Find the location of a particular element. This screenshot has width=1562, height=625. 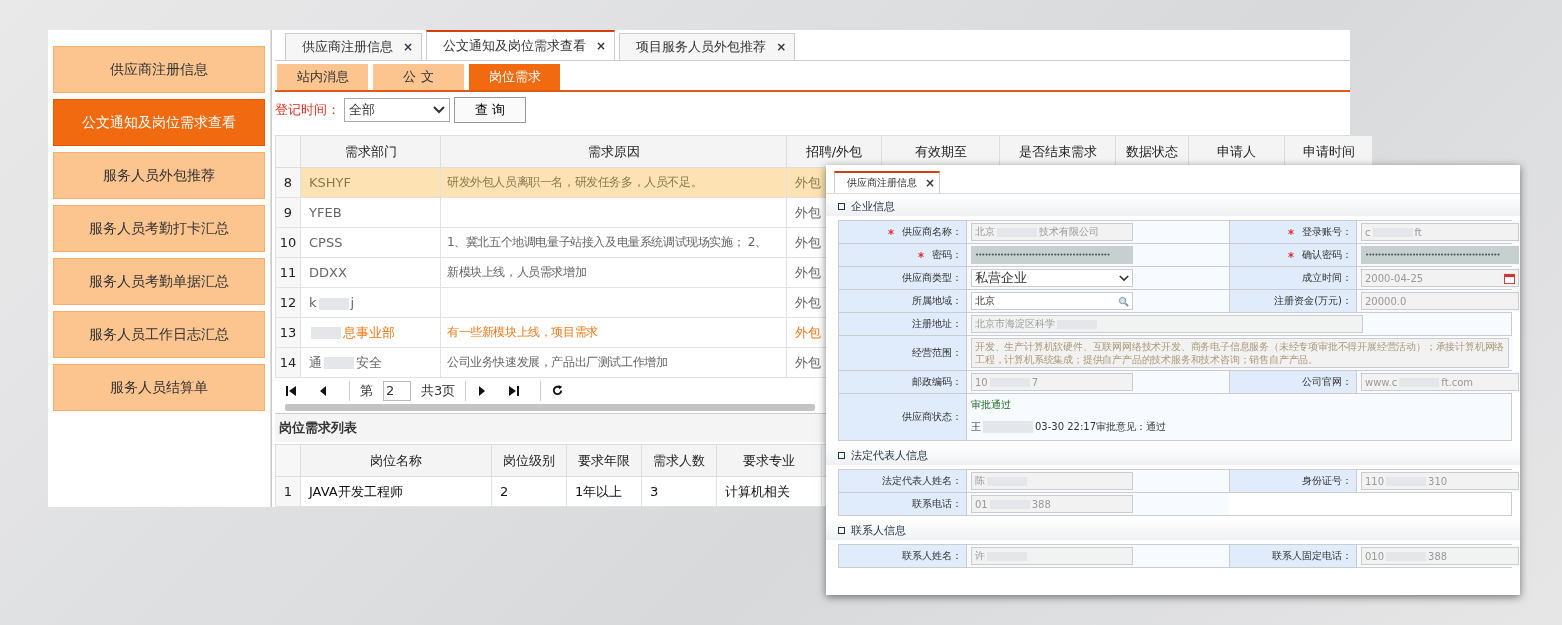

table-cell: 通 安全 is located at coordinates (370, 362).